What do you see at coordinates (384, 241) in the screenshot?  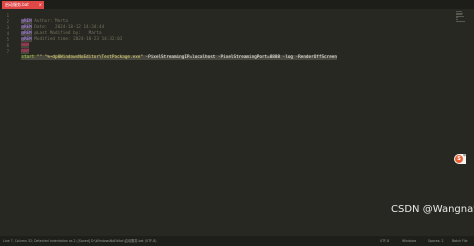 I see `status-encoding: UTF-8` at bounding box center [384, 241].